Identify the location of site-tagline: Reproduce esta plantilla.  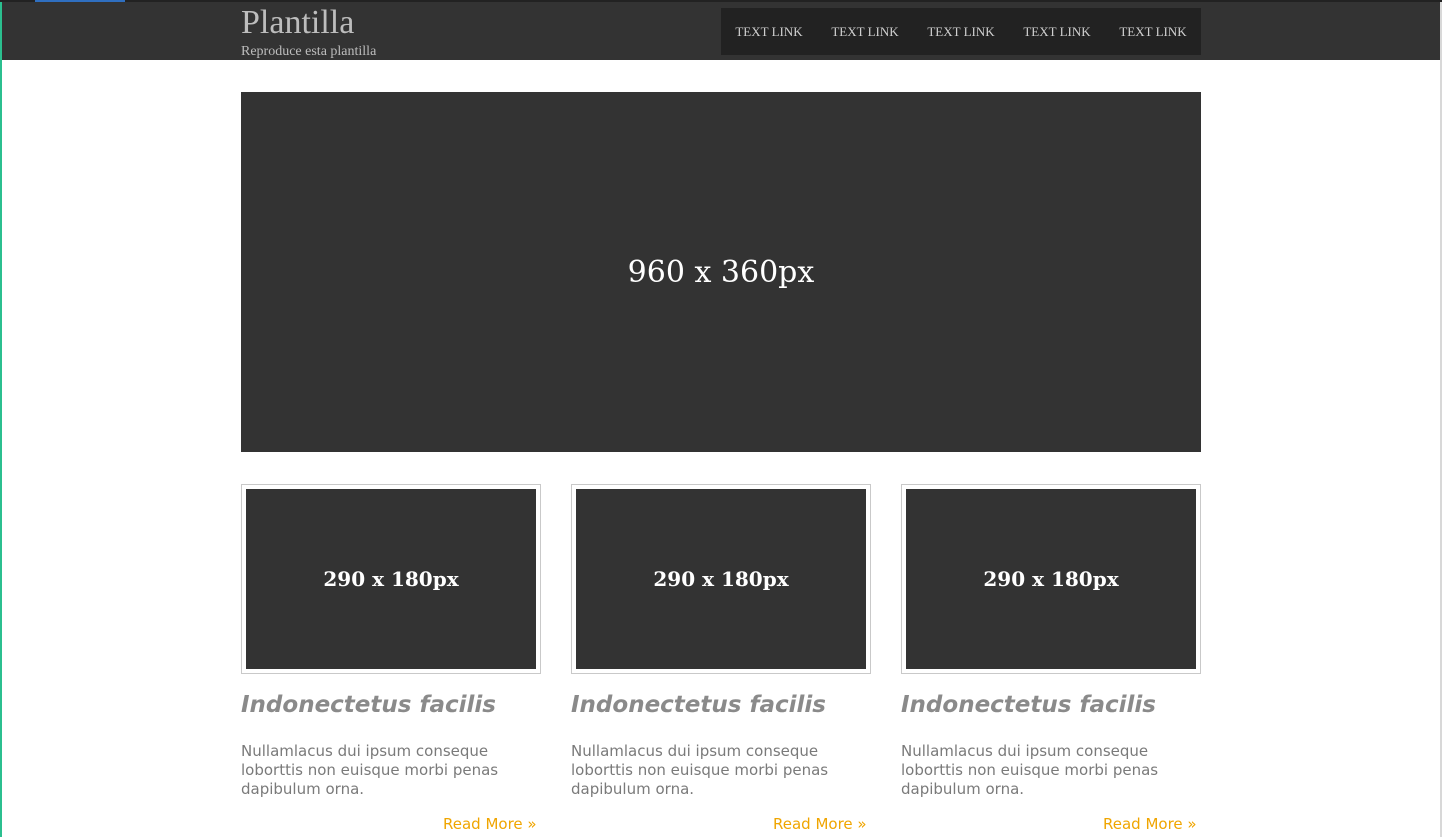
(309, 51).